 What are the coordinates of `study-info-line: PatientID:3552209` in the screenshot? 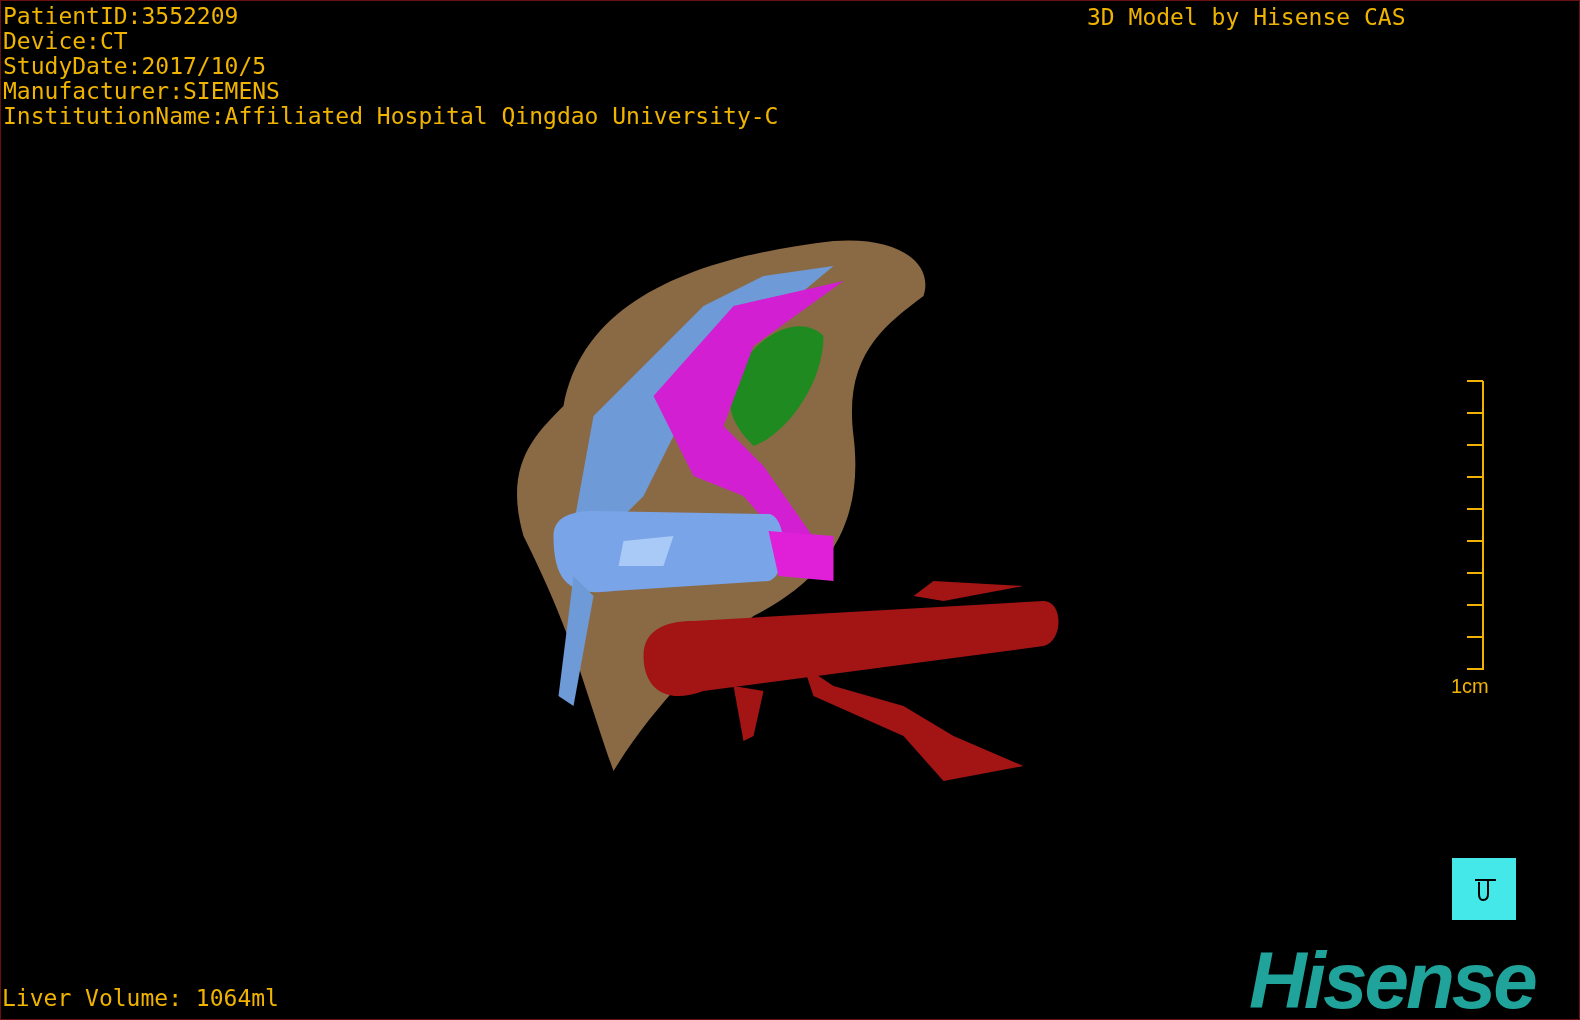 It's located at (121, 16).